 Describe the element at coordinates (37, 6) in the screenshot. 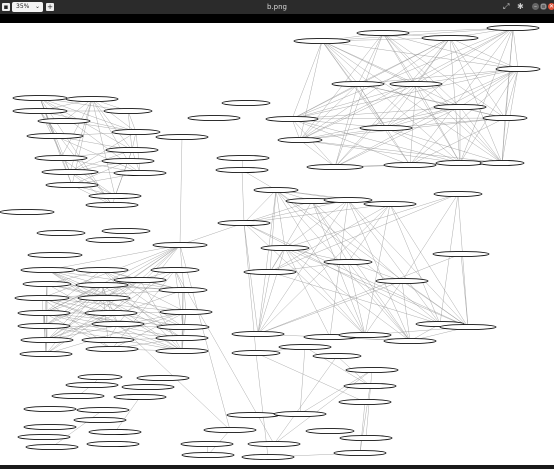

I see `chevron-down-icon: ⌄` at that location.